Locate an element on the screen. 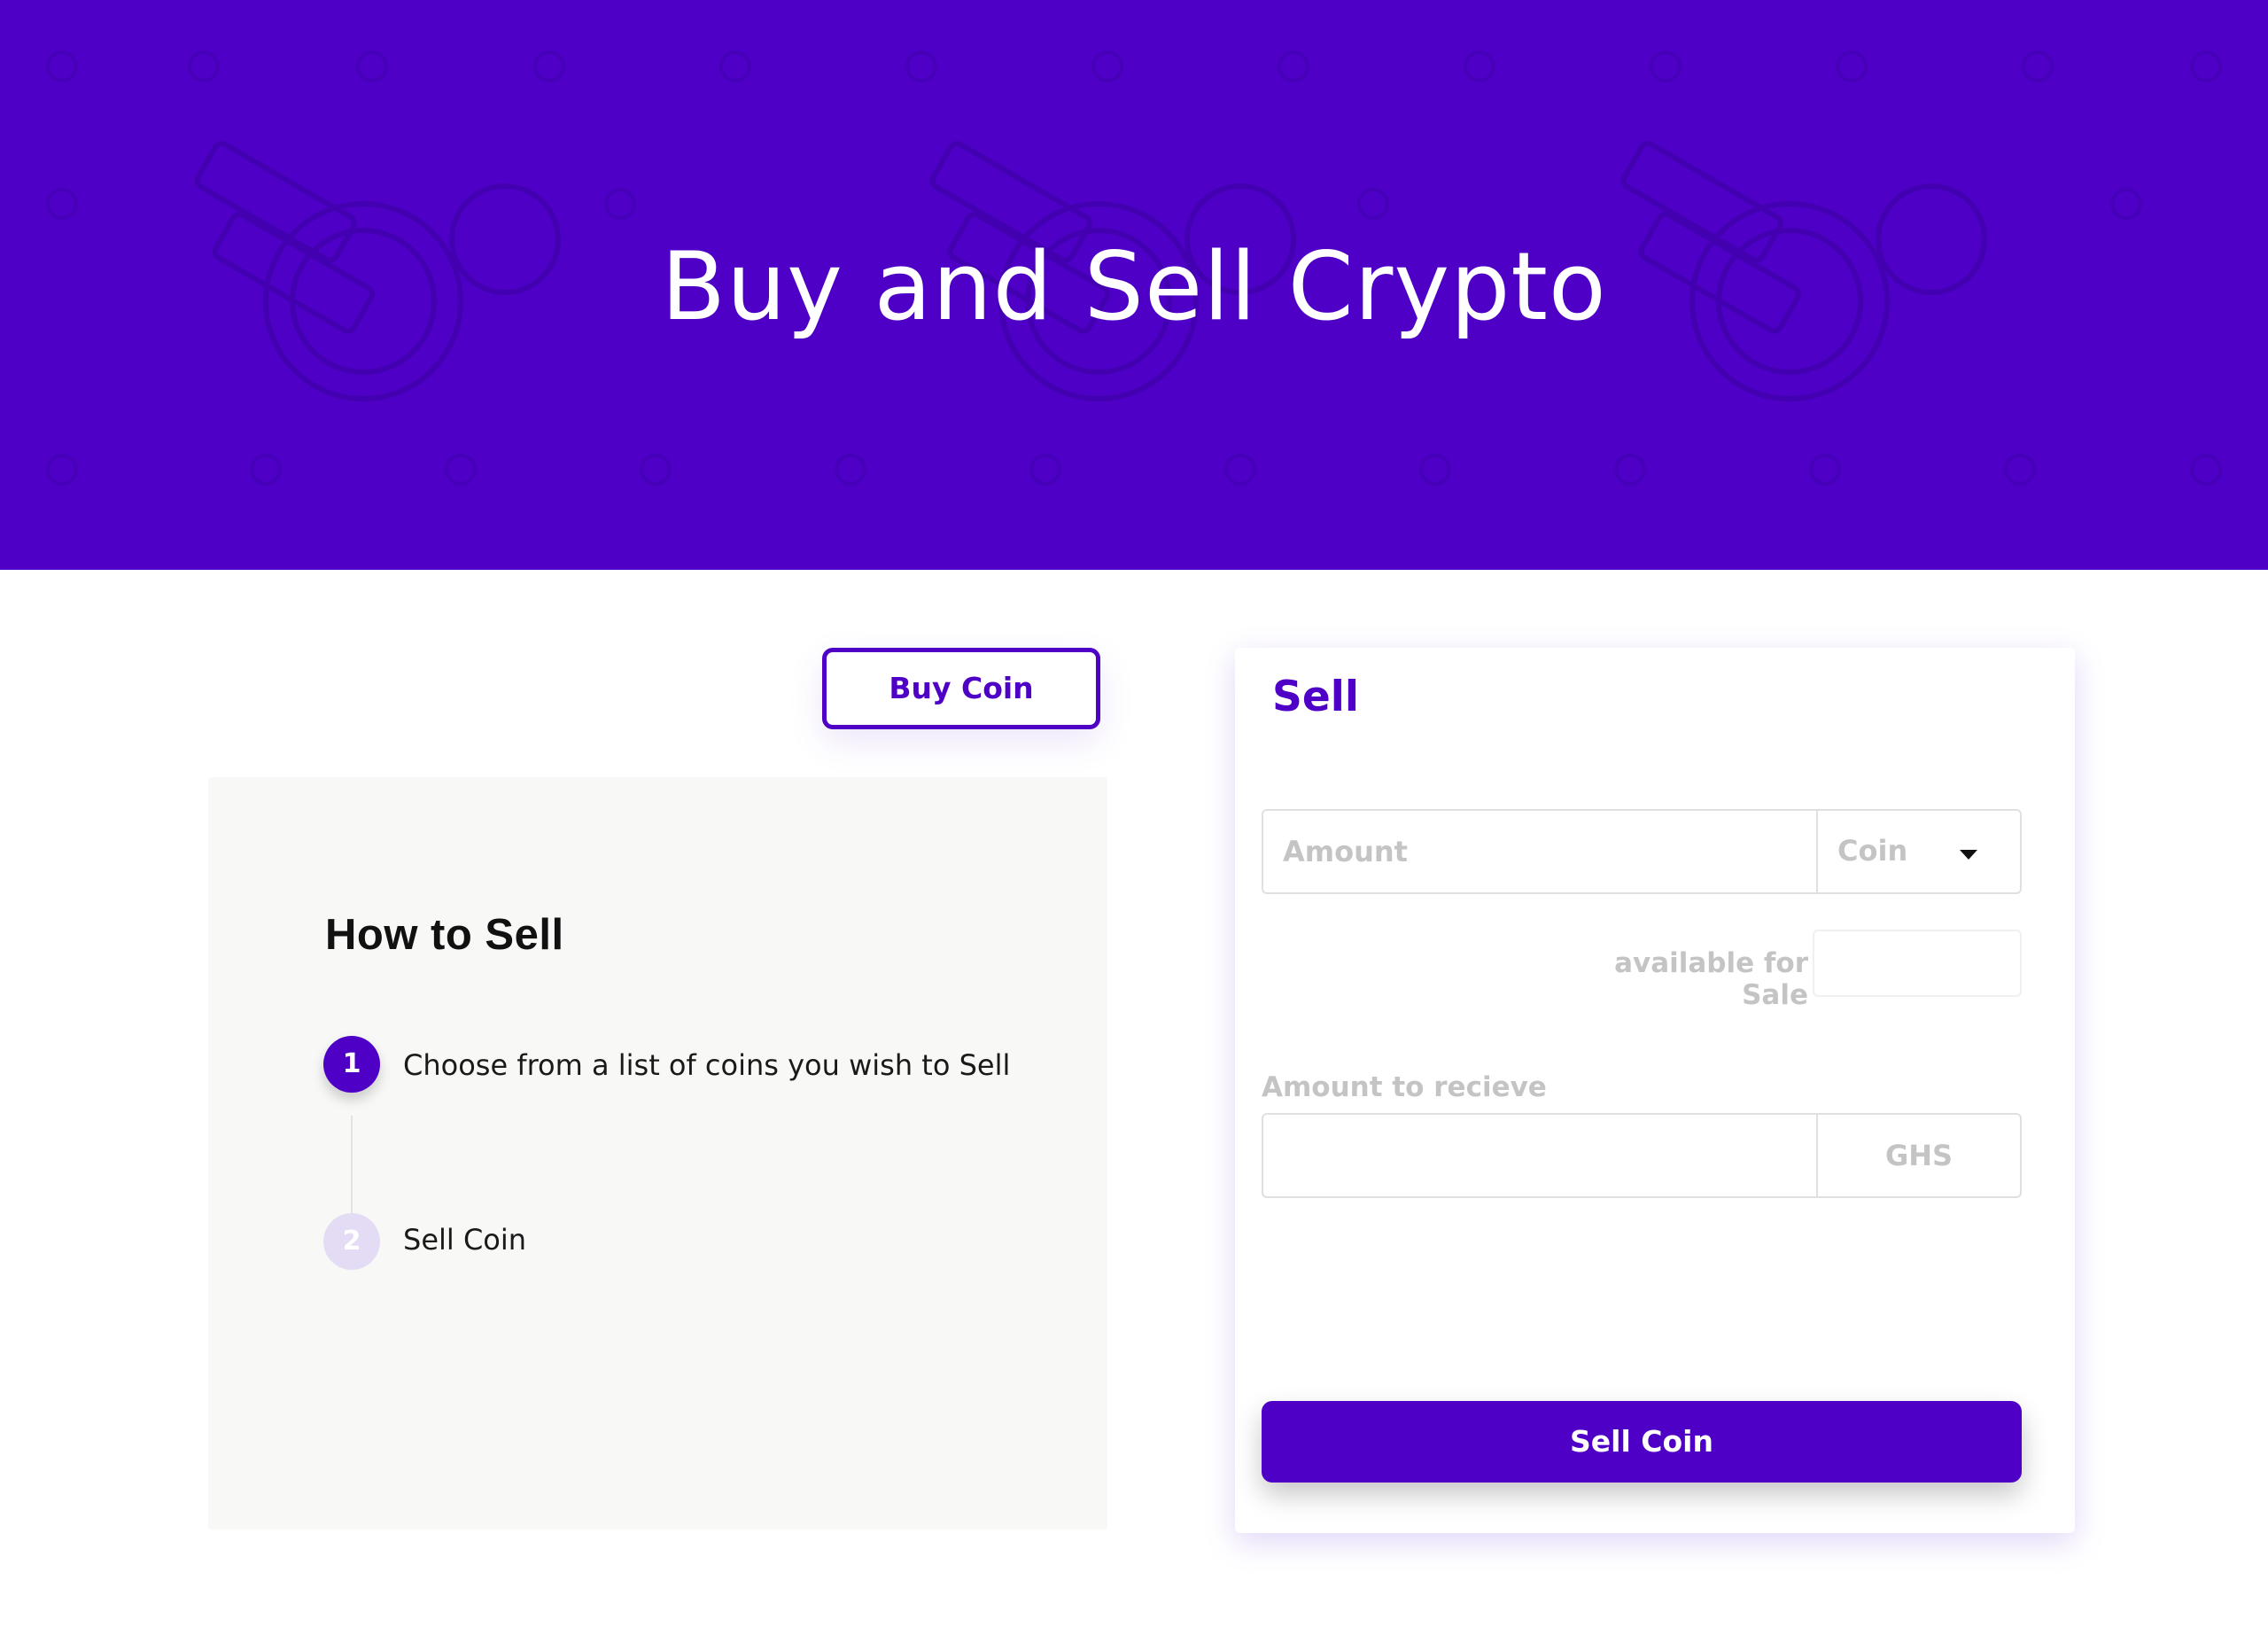  receive-amount-input is located at coordinates (1539, 1155).